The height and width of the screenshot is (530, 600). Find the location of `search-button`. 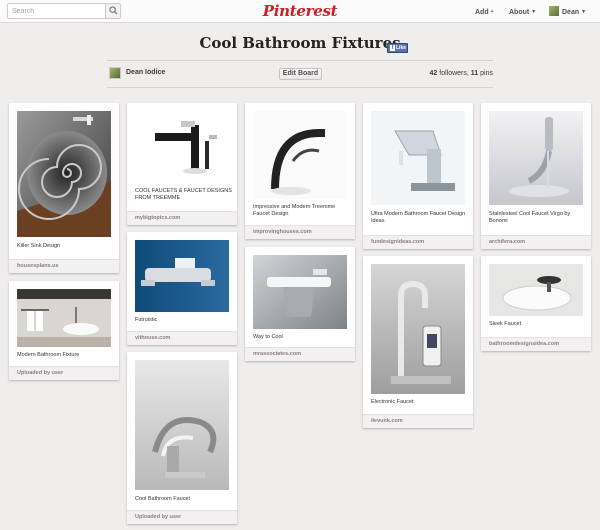

search-button is located at coordinates (112, 11).